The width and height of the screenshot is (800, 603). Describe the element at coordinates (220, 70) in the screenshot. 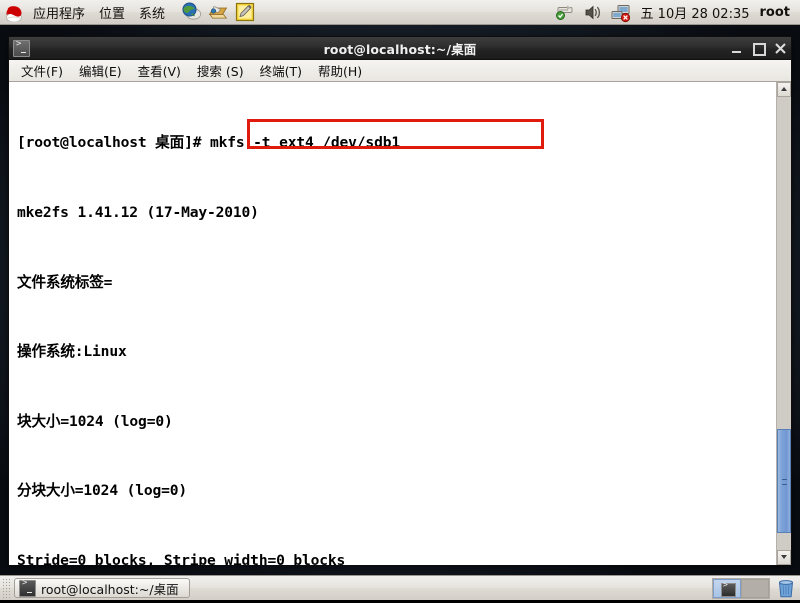

I see `menu-search: 搜索 (S)` at that location.